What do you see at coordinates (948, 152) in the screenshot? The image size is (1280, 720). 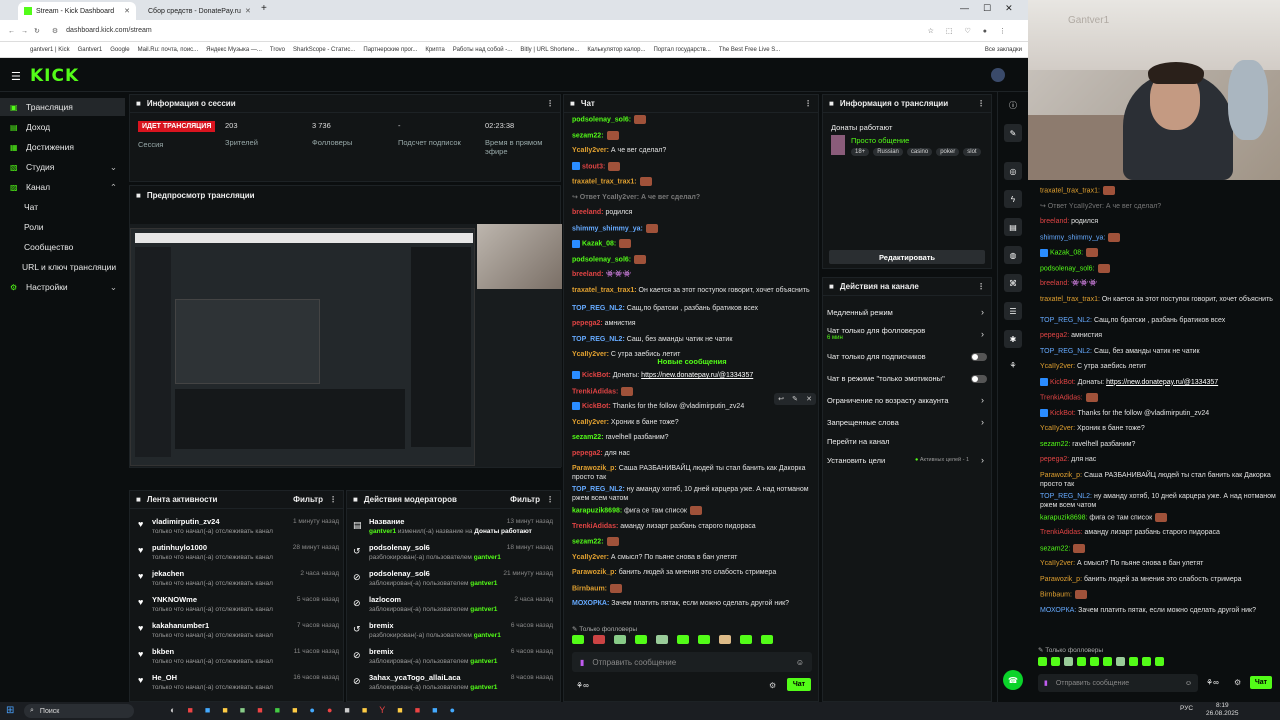 I see `tag: poker` at bounding box center [948, 152].